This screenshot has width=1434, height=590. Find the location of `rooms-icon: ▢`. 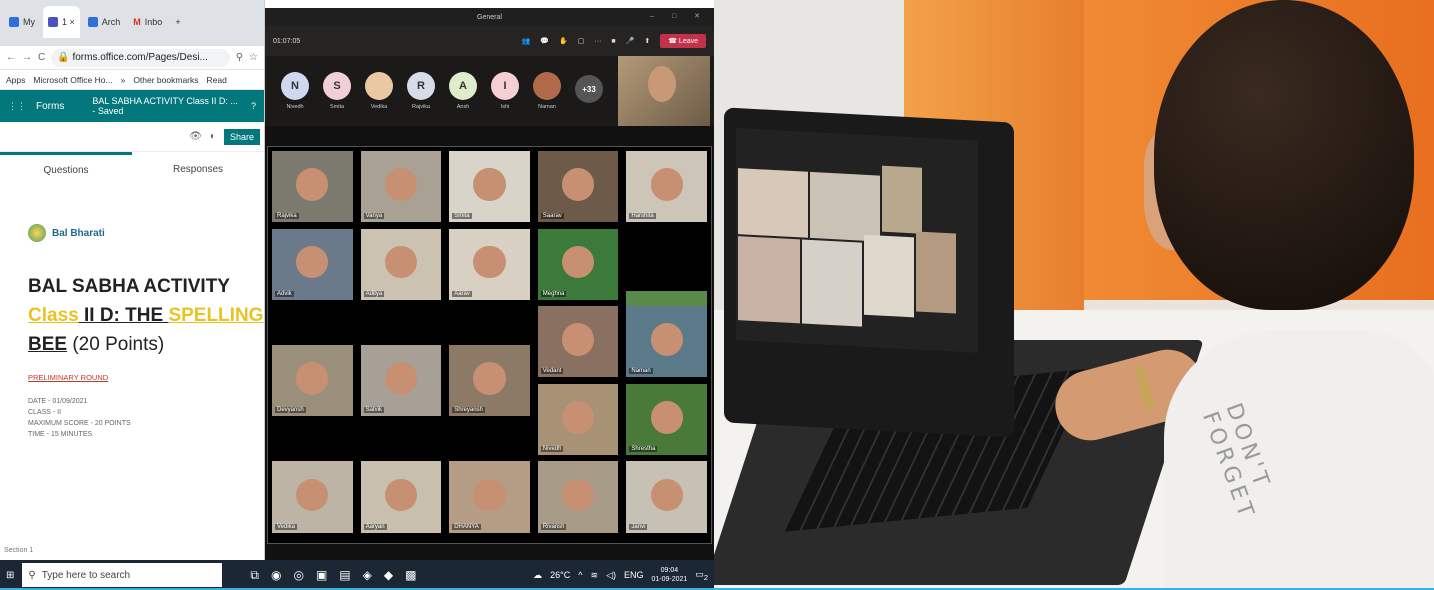

rooms-icon: ▢ is located at coordinates (581, 41).